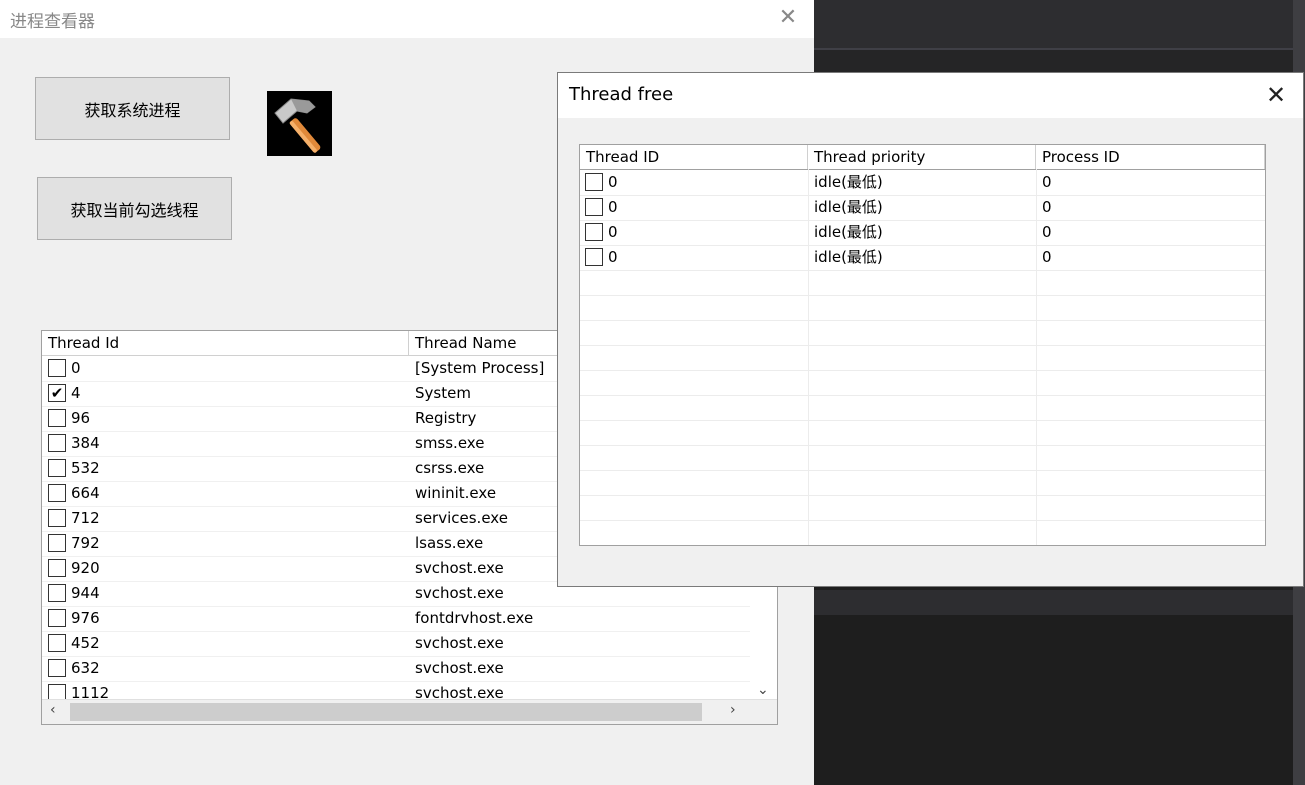  I want to click on horizontal-scrollbar: ‹ ›, so click(409, 711).